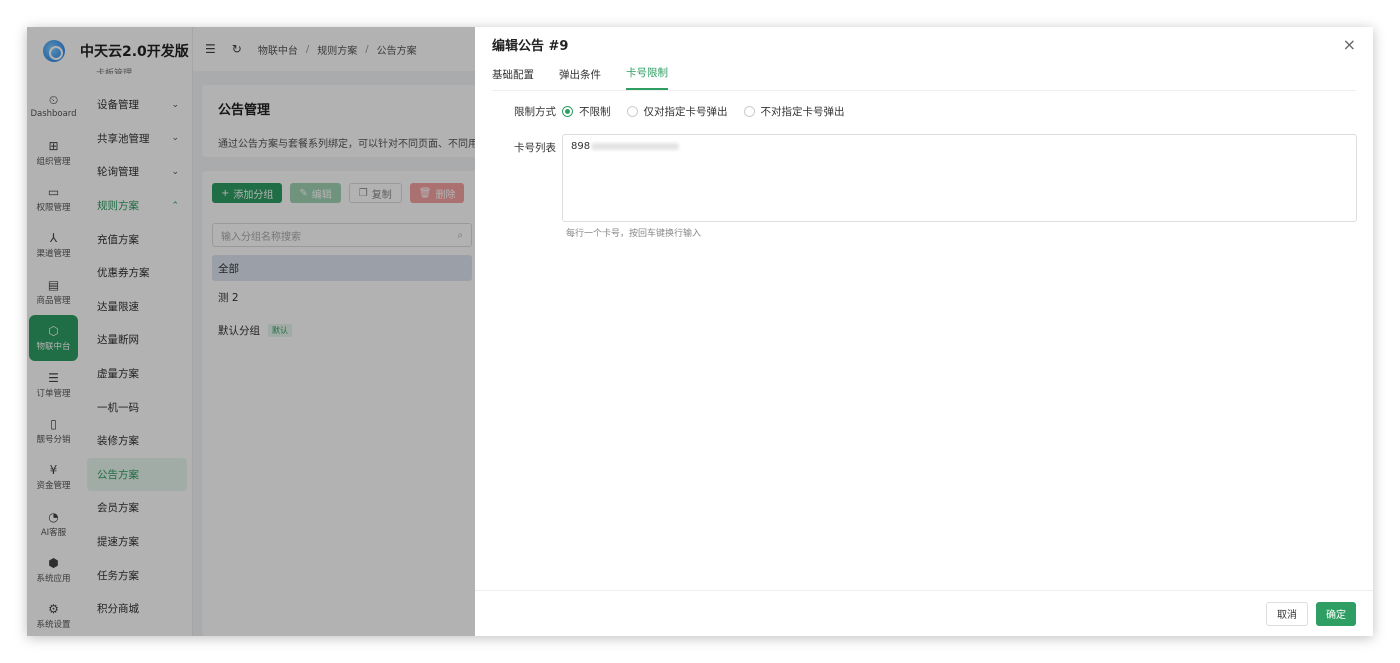 The width and height of the screenshot is (1400, 663). What do you see at coordinates (924, 111) in the screenshot?
I see `limit-mode-row: 限制方式 不限制 仅对指定卡号弹出 不对指定卡号弹出` at bounding box center [924, 111].